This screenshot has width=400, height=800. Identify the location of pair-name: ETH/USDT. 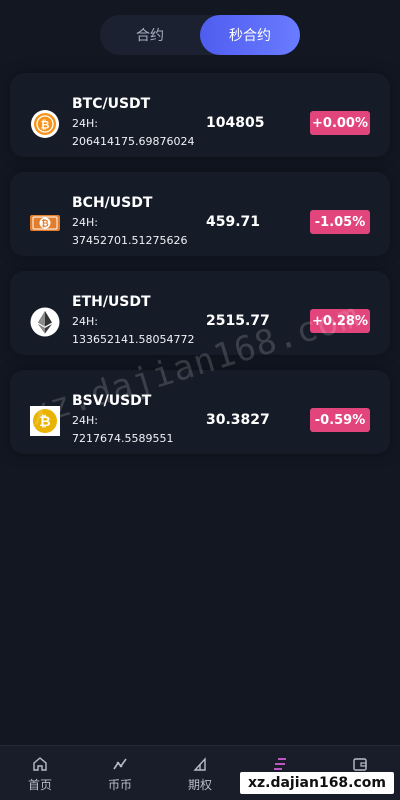
(111, 302).